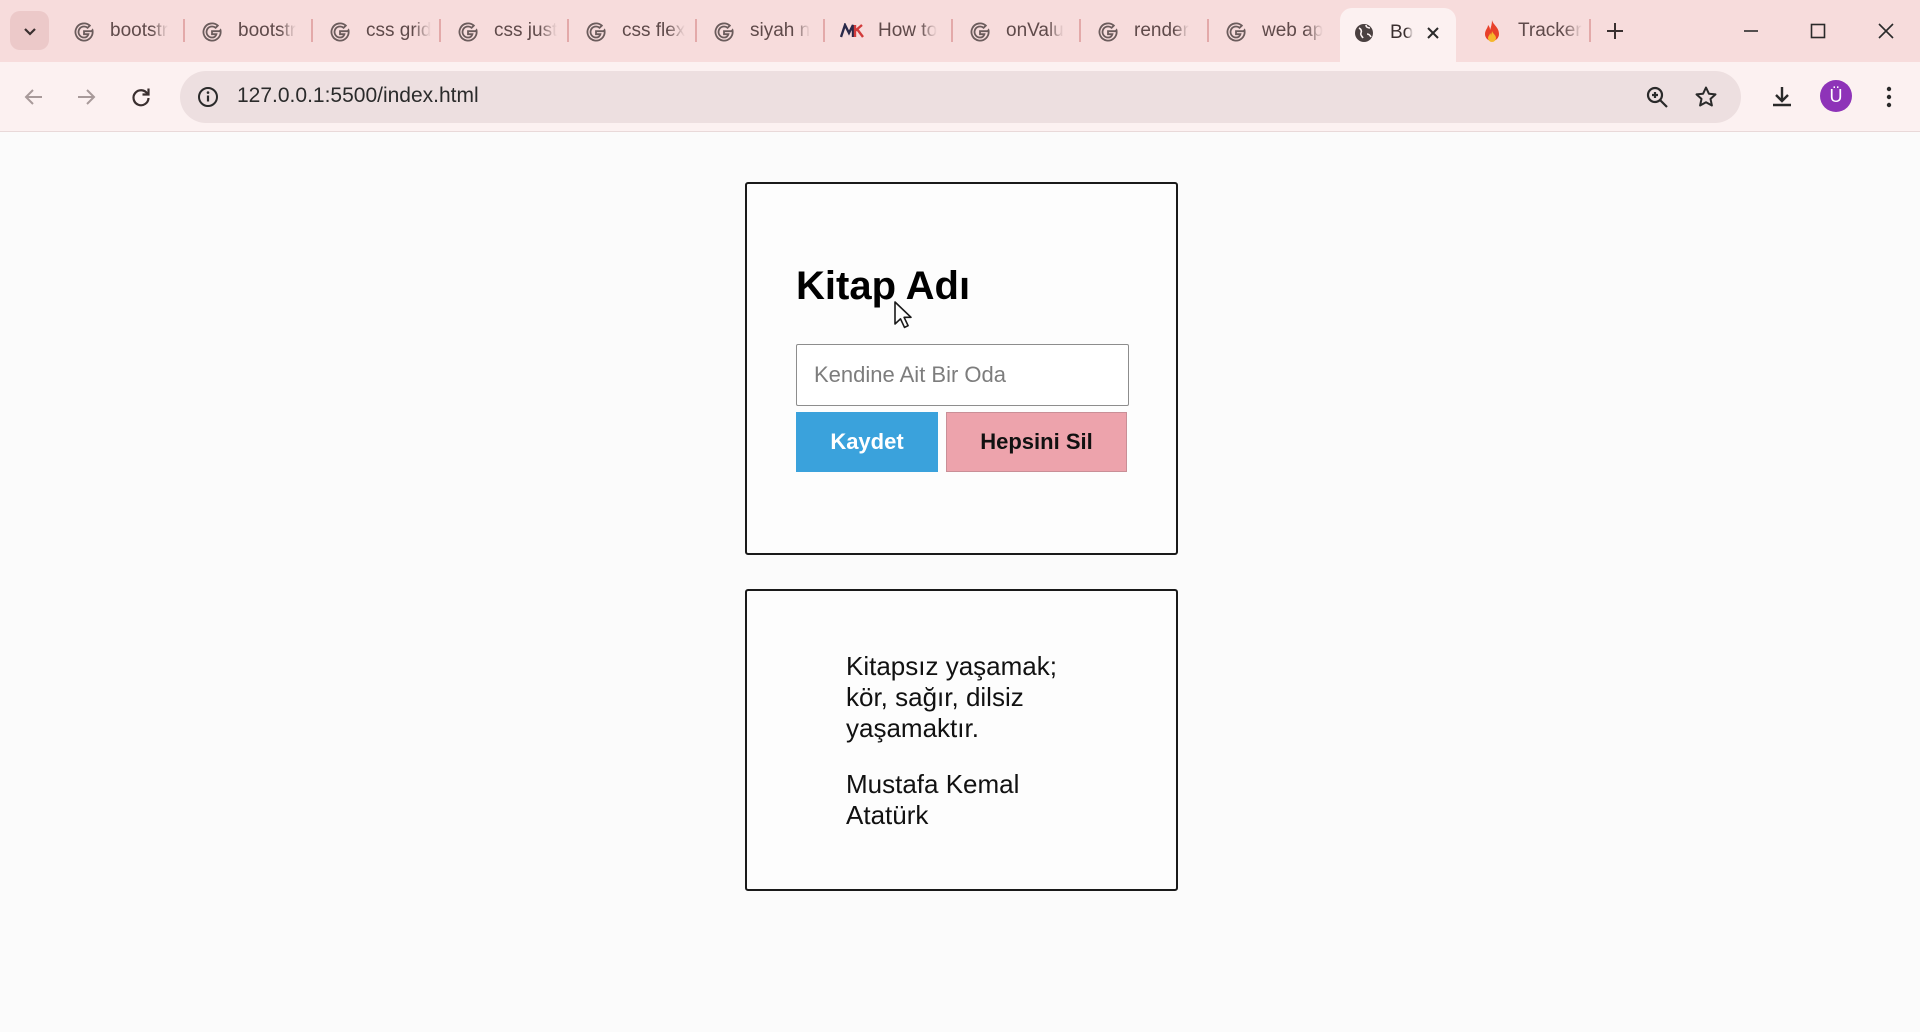  What do you see at coordinates (1706, 97) in the screenshot?
I see `bookmark-star-icon` at bounding box center [1706, 97].